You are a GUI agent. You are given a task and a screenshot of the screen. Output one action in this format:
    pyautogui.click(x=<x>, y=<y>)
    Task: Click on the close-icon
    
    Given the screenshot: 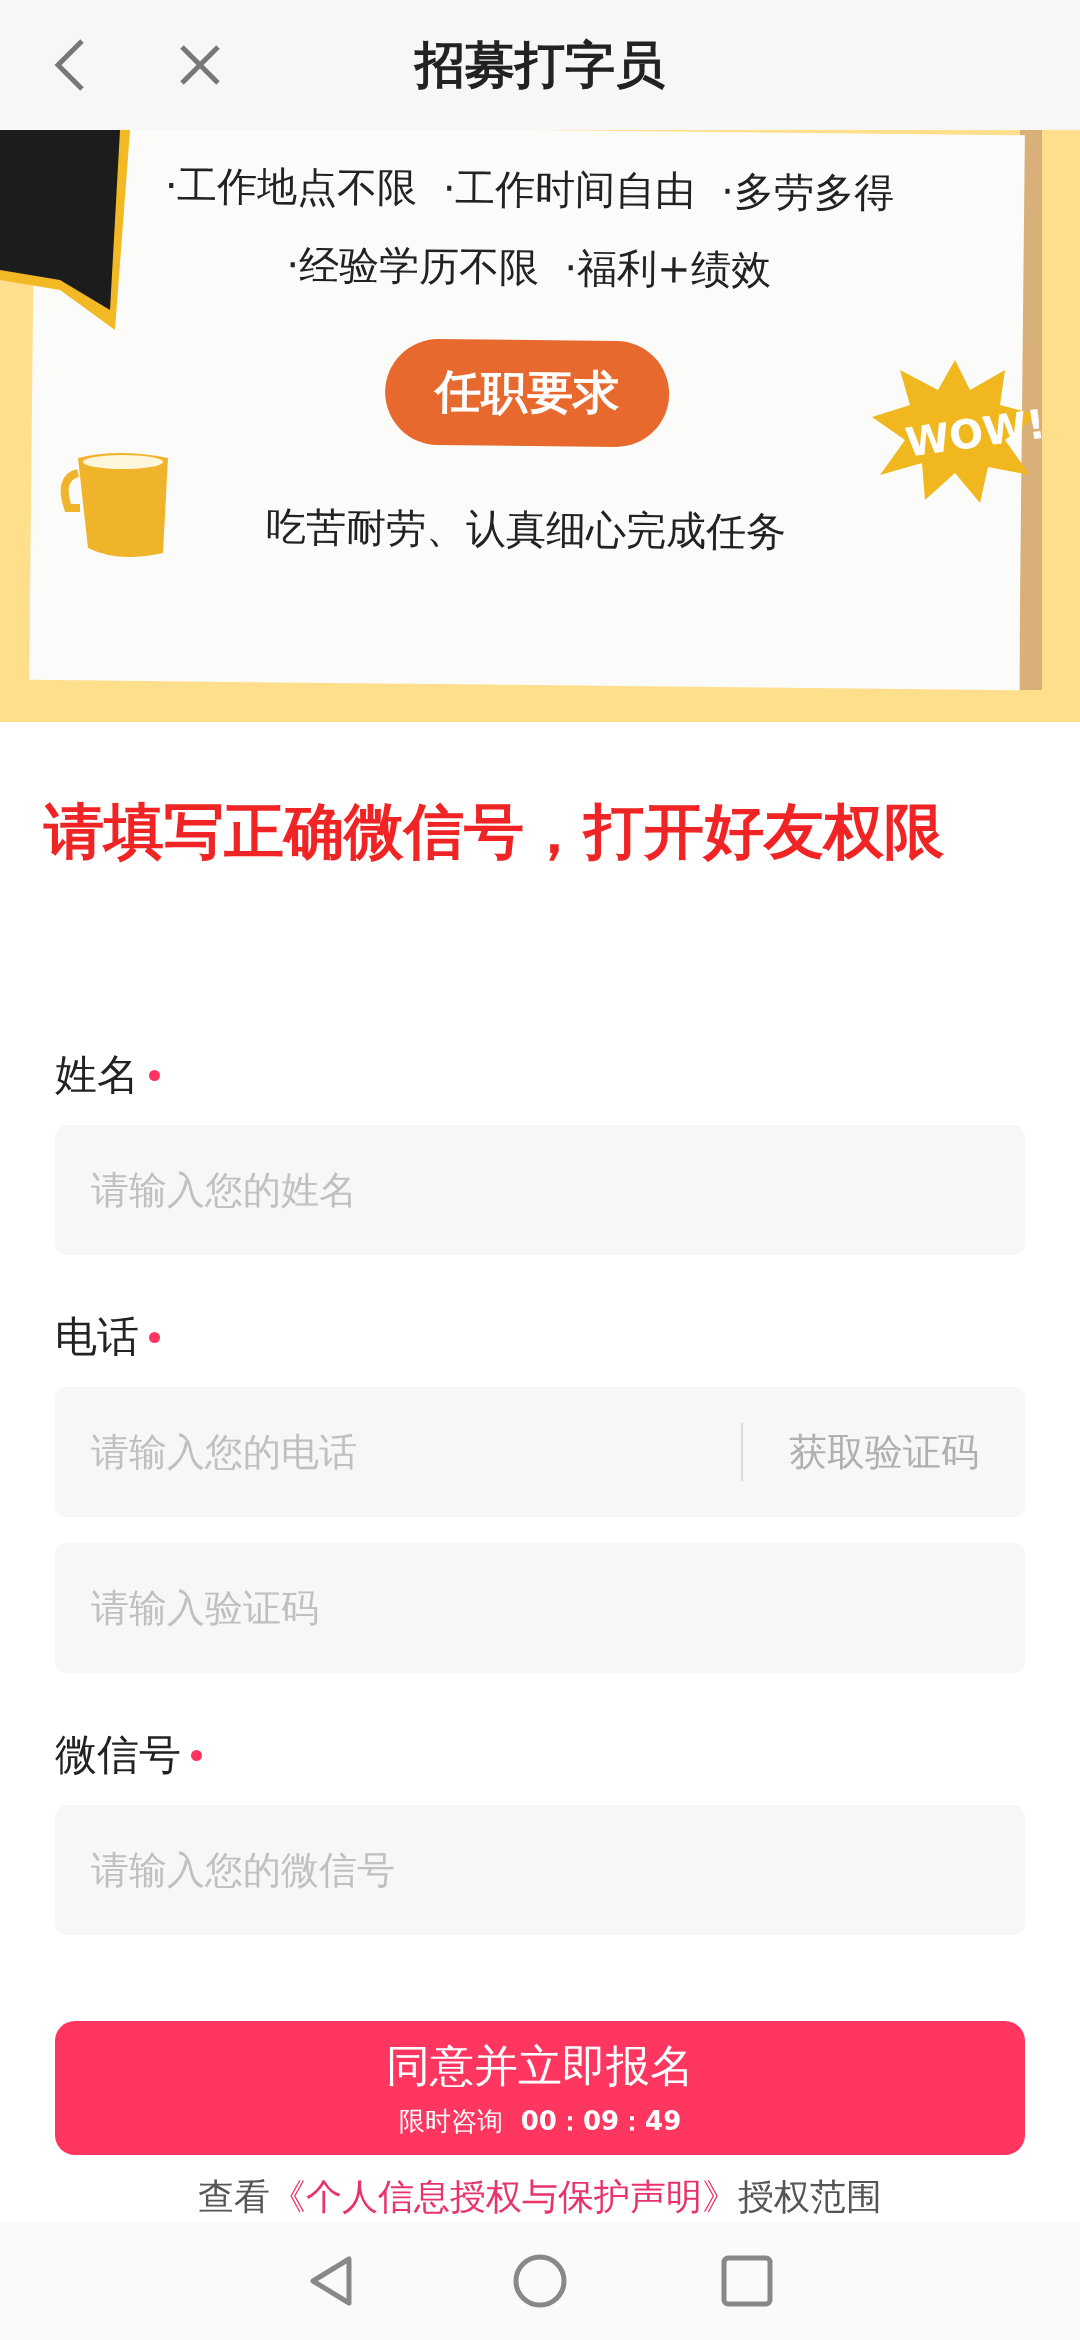 What is the action you would take?
    pyautogui.click(x=200, y=65)
    